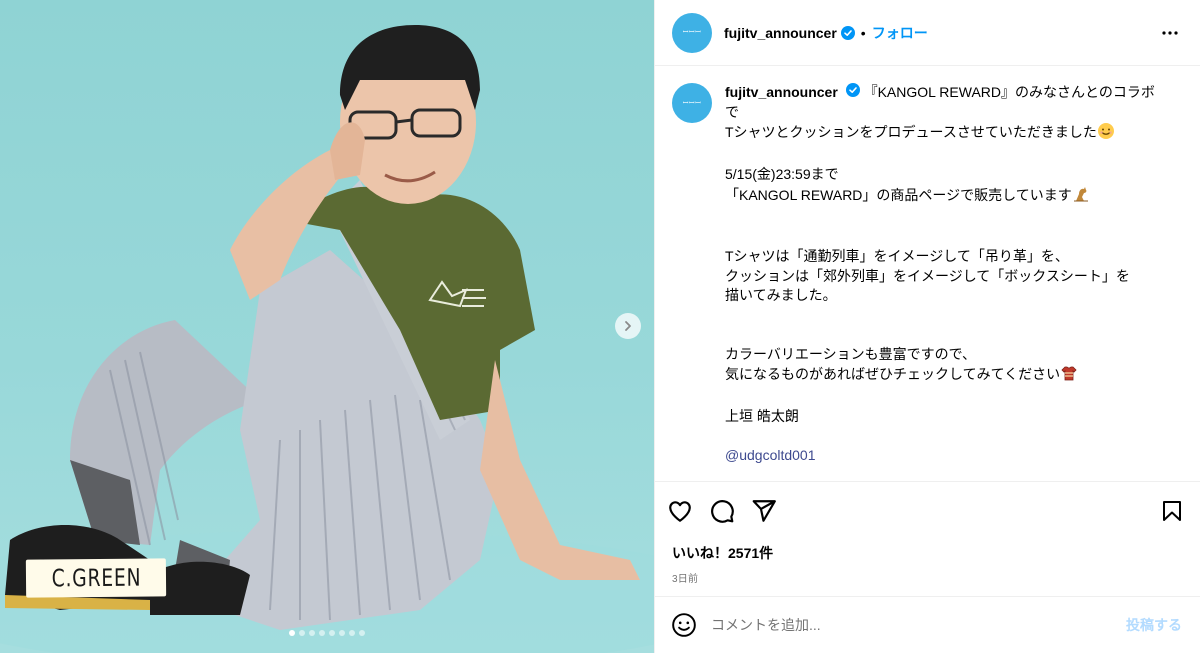 This screenshot has width=1200, height=653. I want to click on more-options-icon, so click(1170, 32).